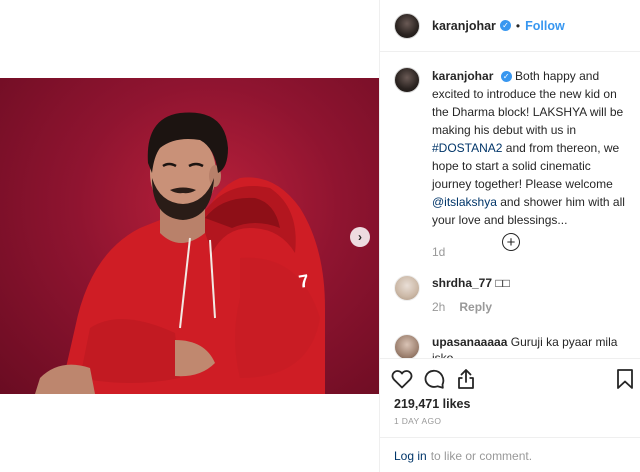 The width and height of the screenshot is (640, 472). Describe the element at coordinates (471, 295) in the screenshot. I see `comment-body: shrdha_77 □□ 2h Reply` at that location.